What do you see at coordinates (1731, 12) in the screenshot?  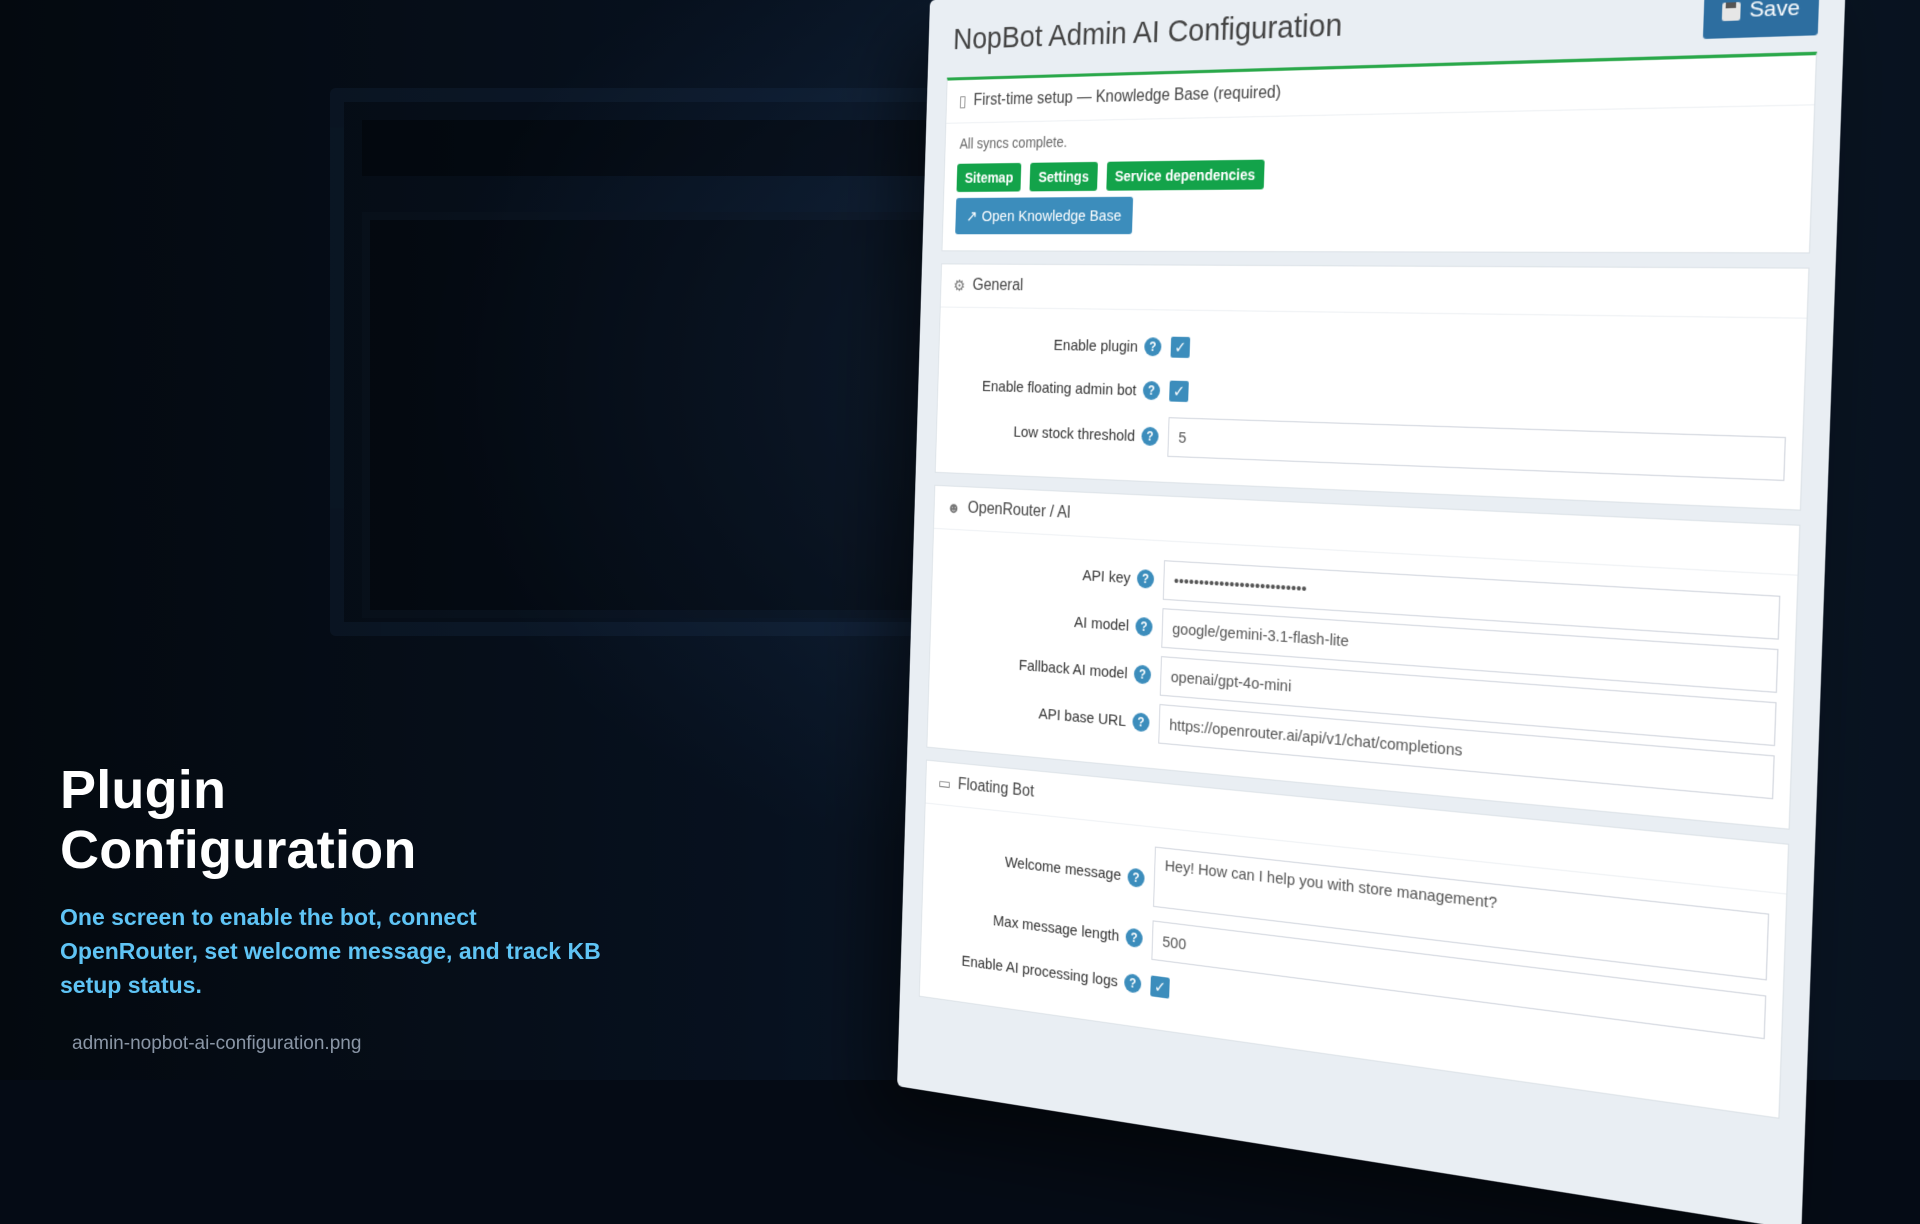 I see `floppy-icon` at bounding box center [1731, 12].